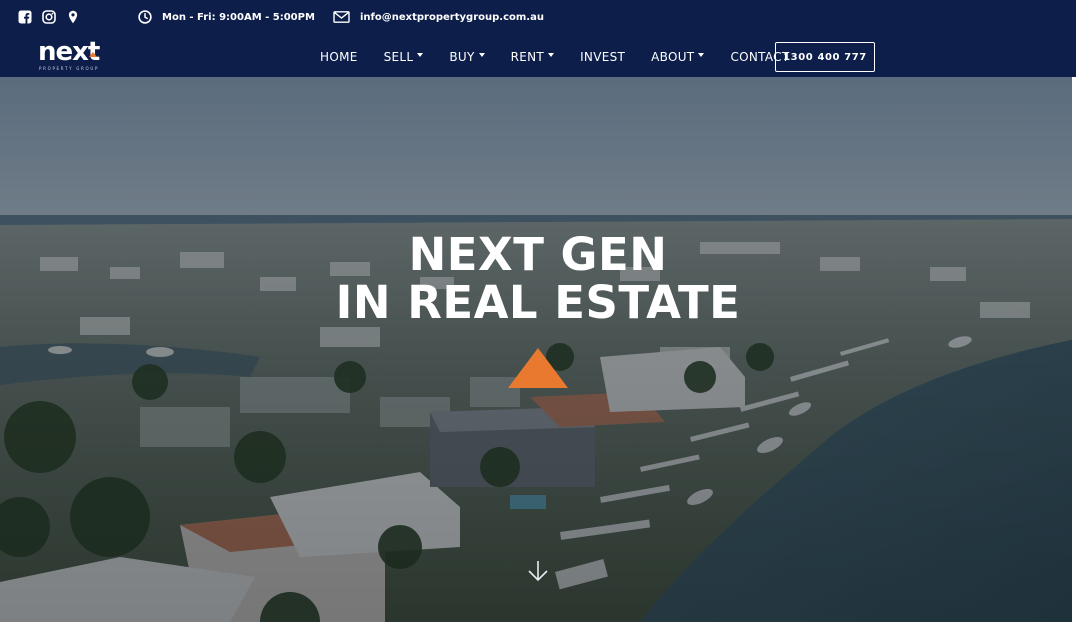 The image size is (1076, 622). I want to click on hours-text: Mon - Fri: 9:00AM - 5:00PM, so click(238, 17).